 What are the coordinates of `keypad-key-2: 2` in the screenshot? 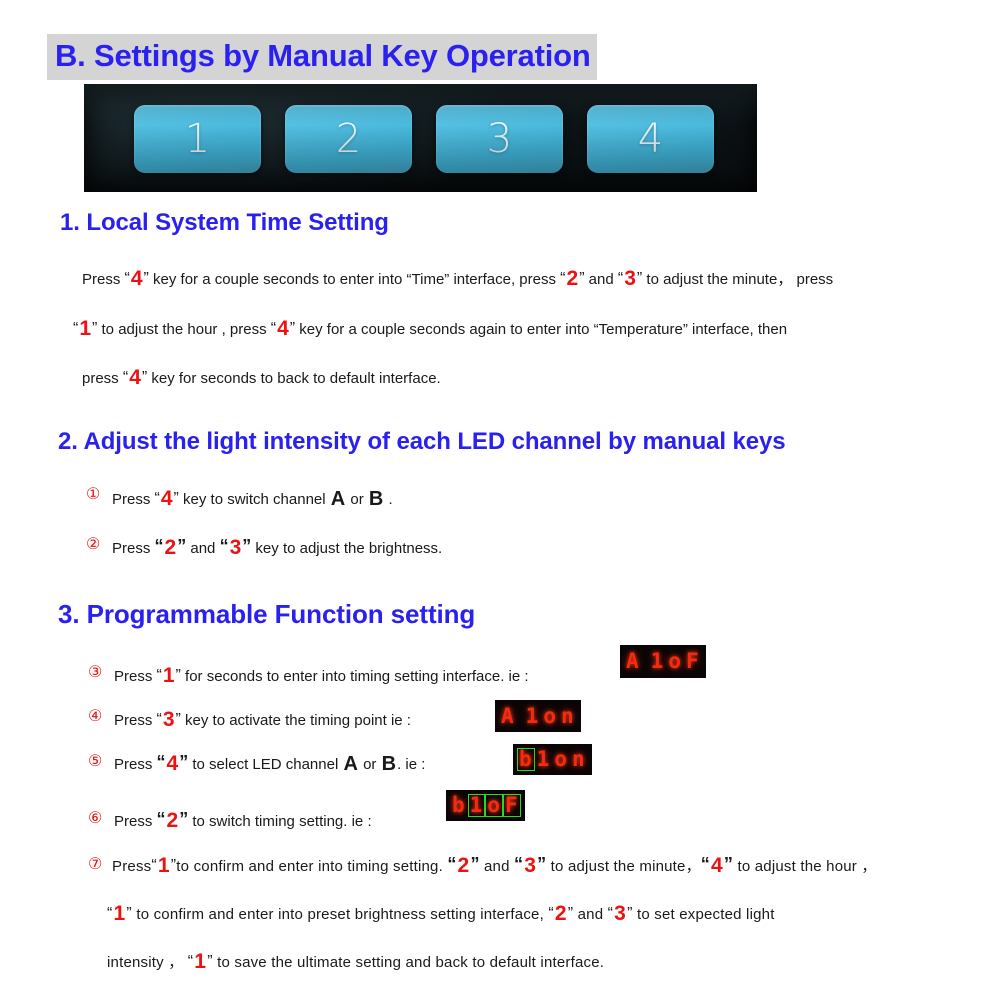 It's located at (348, 139).